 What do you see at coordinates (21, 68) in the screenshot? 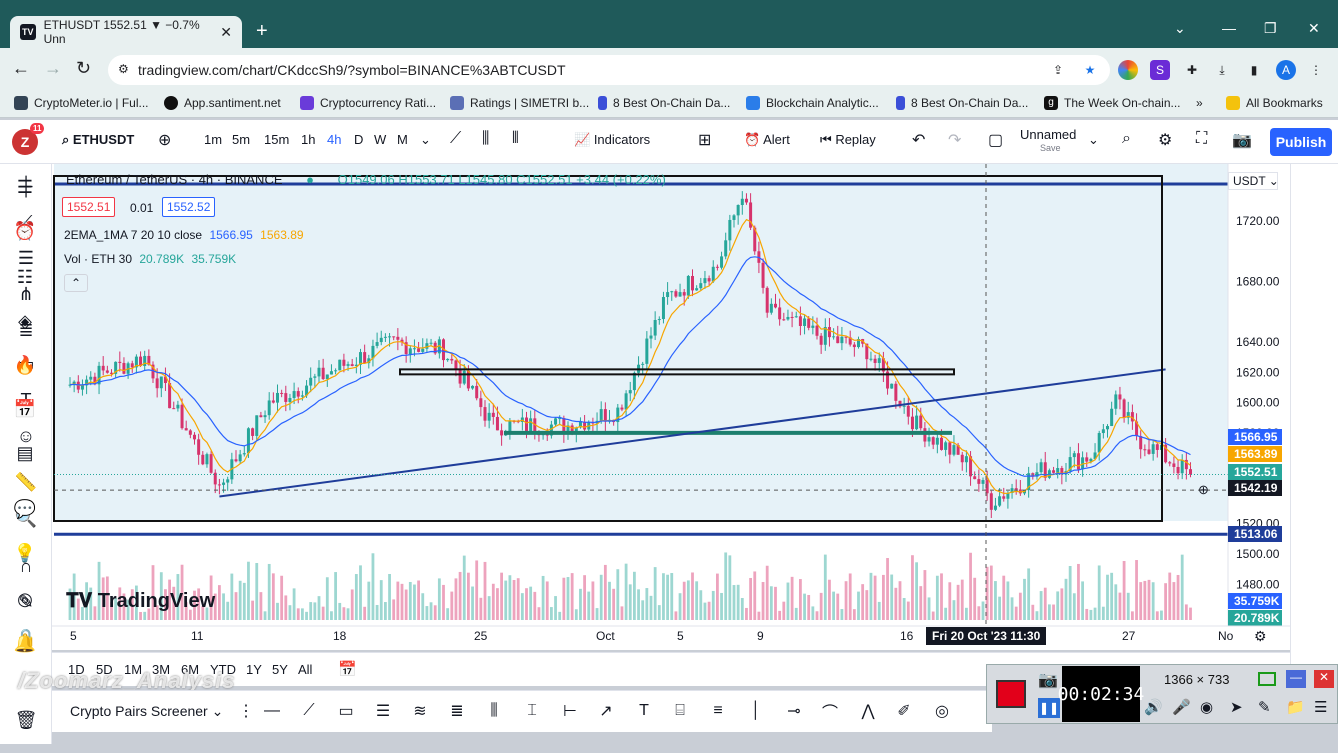
I see `back-icon: ←` at bounding box center [21, 68].